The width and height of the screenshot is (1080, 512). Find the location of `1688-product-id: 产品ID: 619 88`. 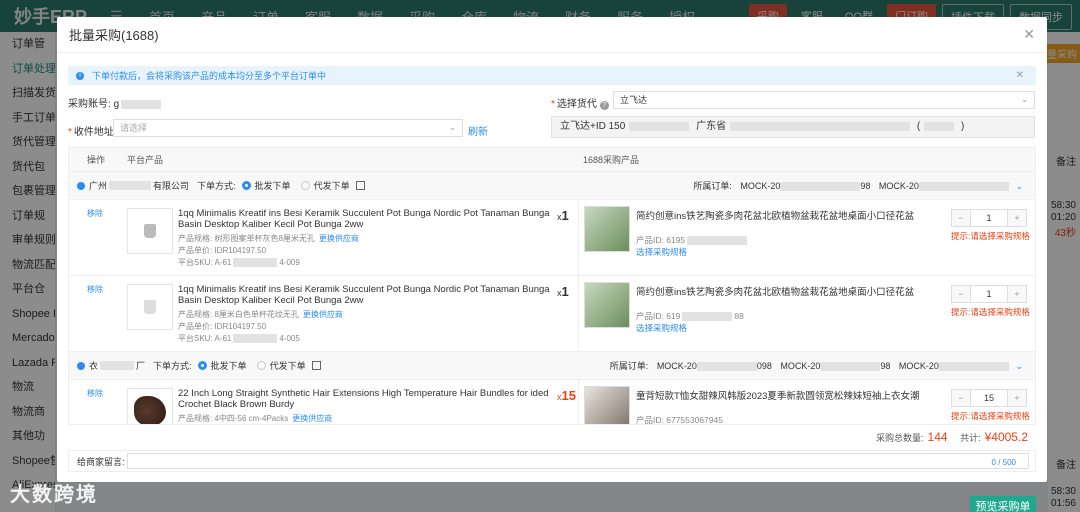

1688-product-id: 产品ID: 619 88 is located at coordinates (690, 316).